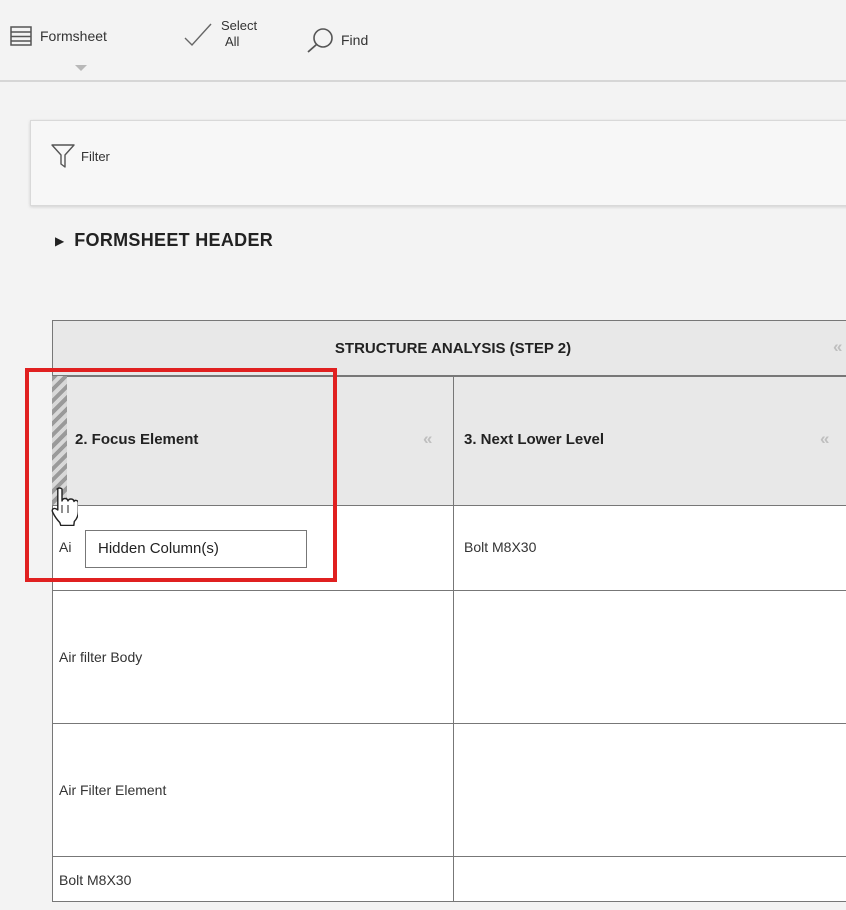  Describe the element at coordinates (453, 348) in the screenshot. I see `group-title: STRUCTURE ANALYSIS (STEP 2)` at that location.